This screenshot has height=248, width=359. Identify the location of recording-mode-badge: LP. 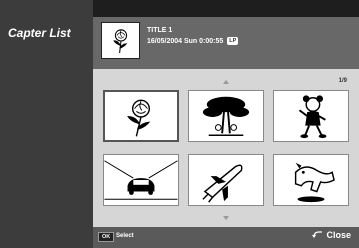
(233, 41).